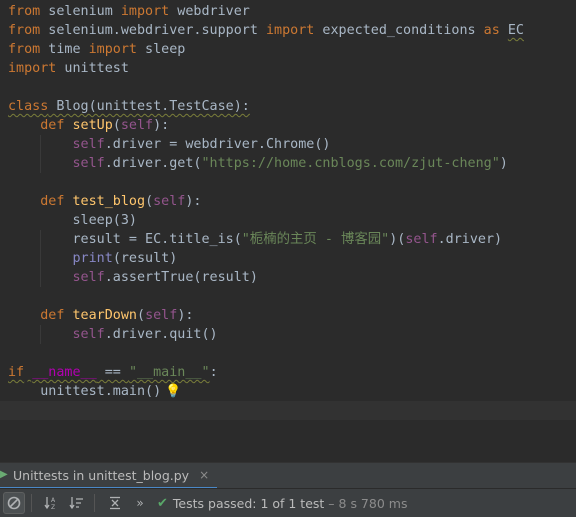  Describe the element at coordinates (109, 476) in the screenshot. I see `run-tab: ▶ Unittests in unittest_blog.py ×` at that location.